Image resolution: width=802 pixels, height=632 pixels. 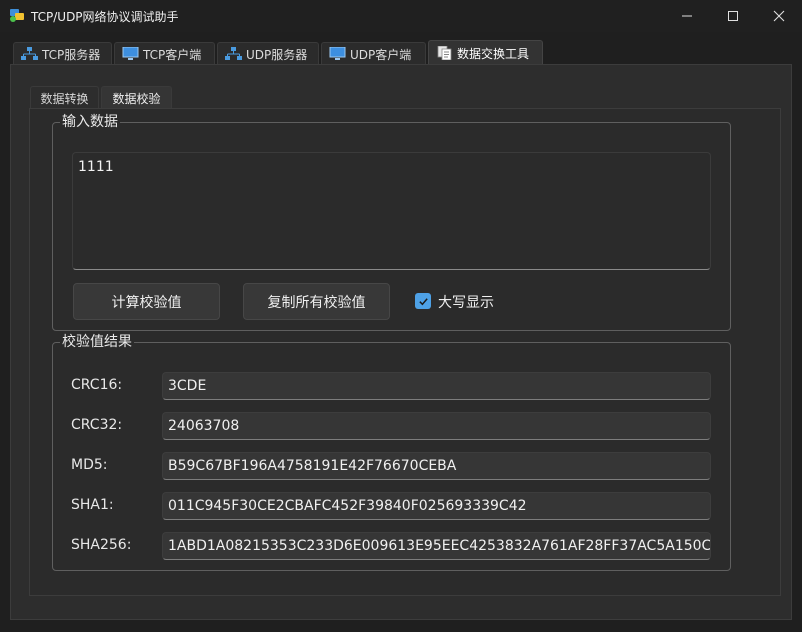 What do you see at coordinates (436, 426) in the screenshot?
I see `crc32-field: 24063708` at bounding box center [436, 426].